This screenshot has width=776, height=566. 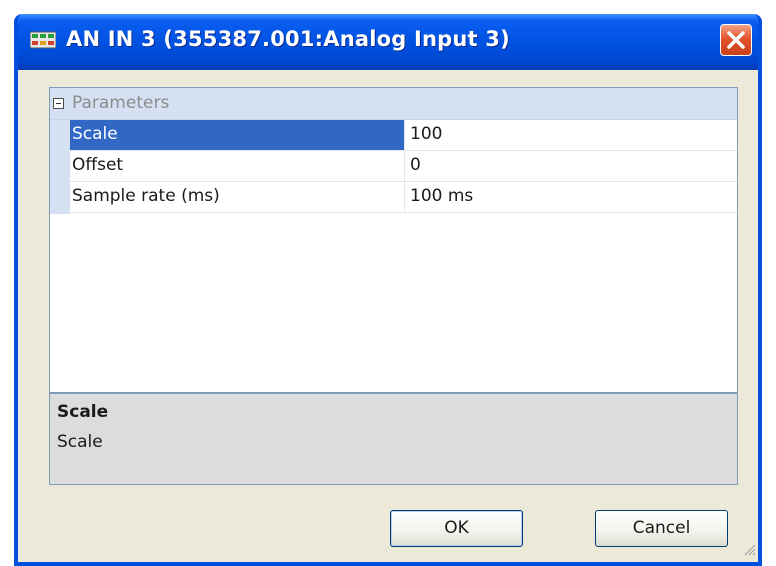 What do you see at coordinates (393, 439) in the screenshot?
I see `description-panel: Scale Scale` at bounding box center [393, 439].